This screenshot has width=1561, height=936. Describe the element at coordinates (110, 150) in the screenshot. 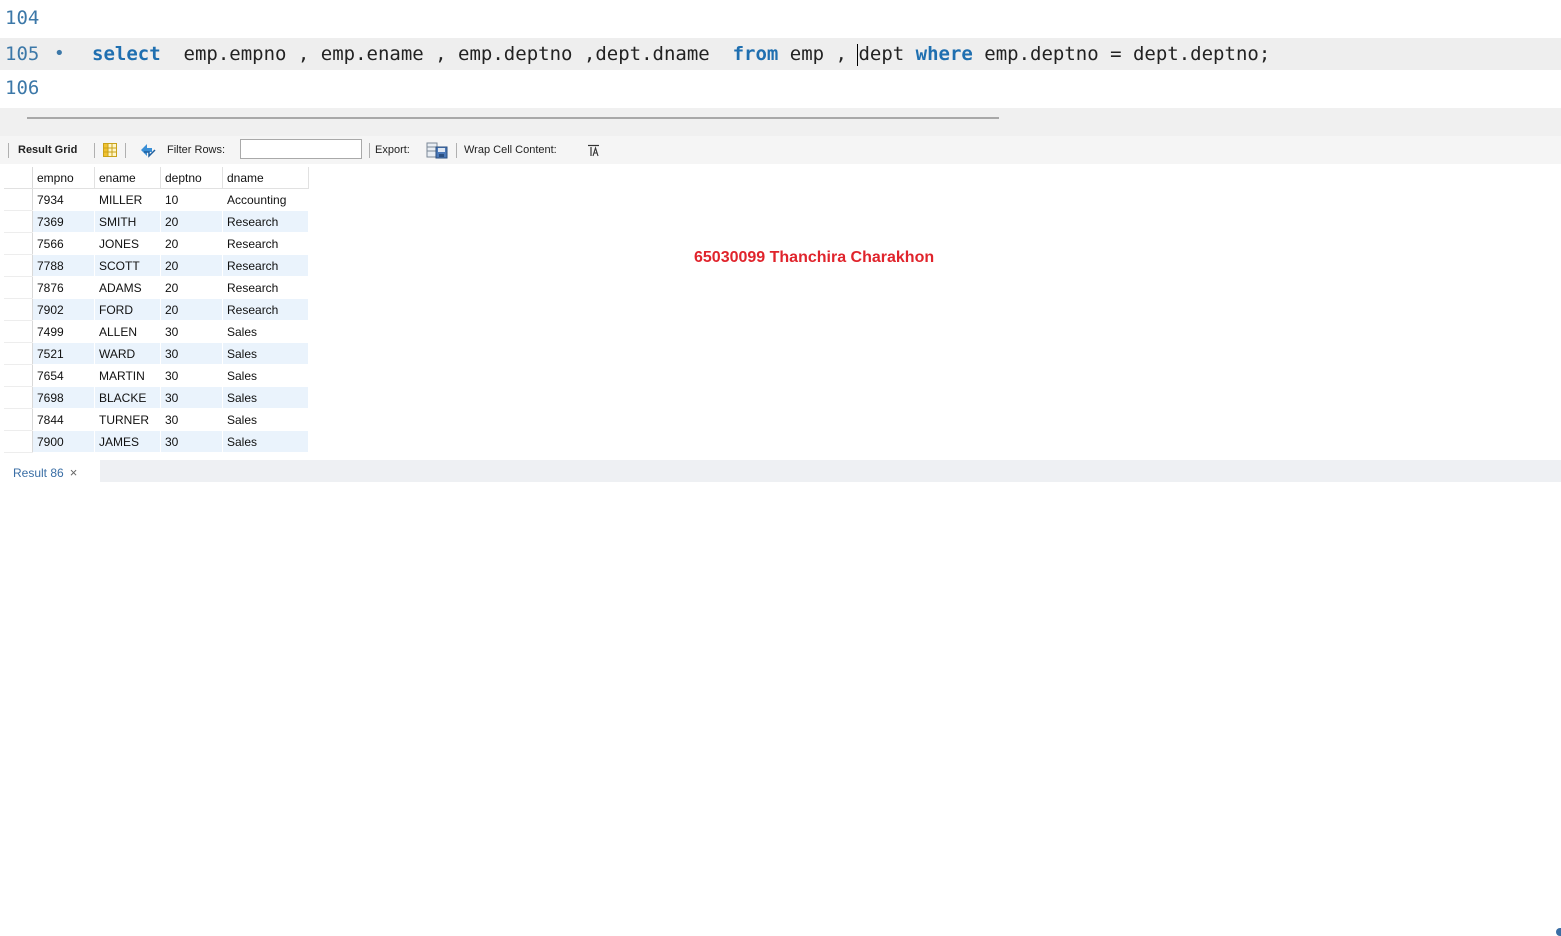

I see `grid-view-icon` at that location.